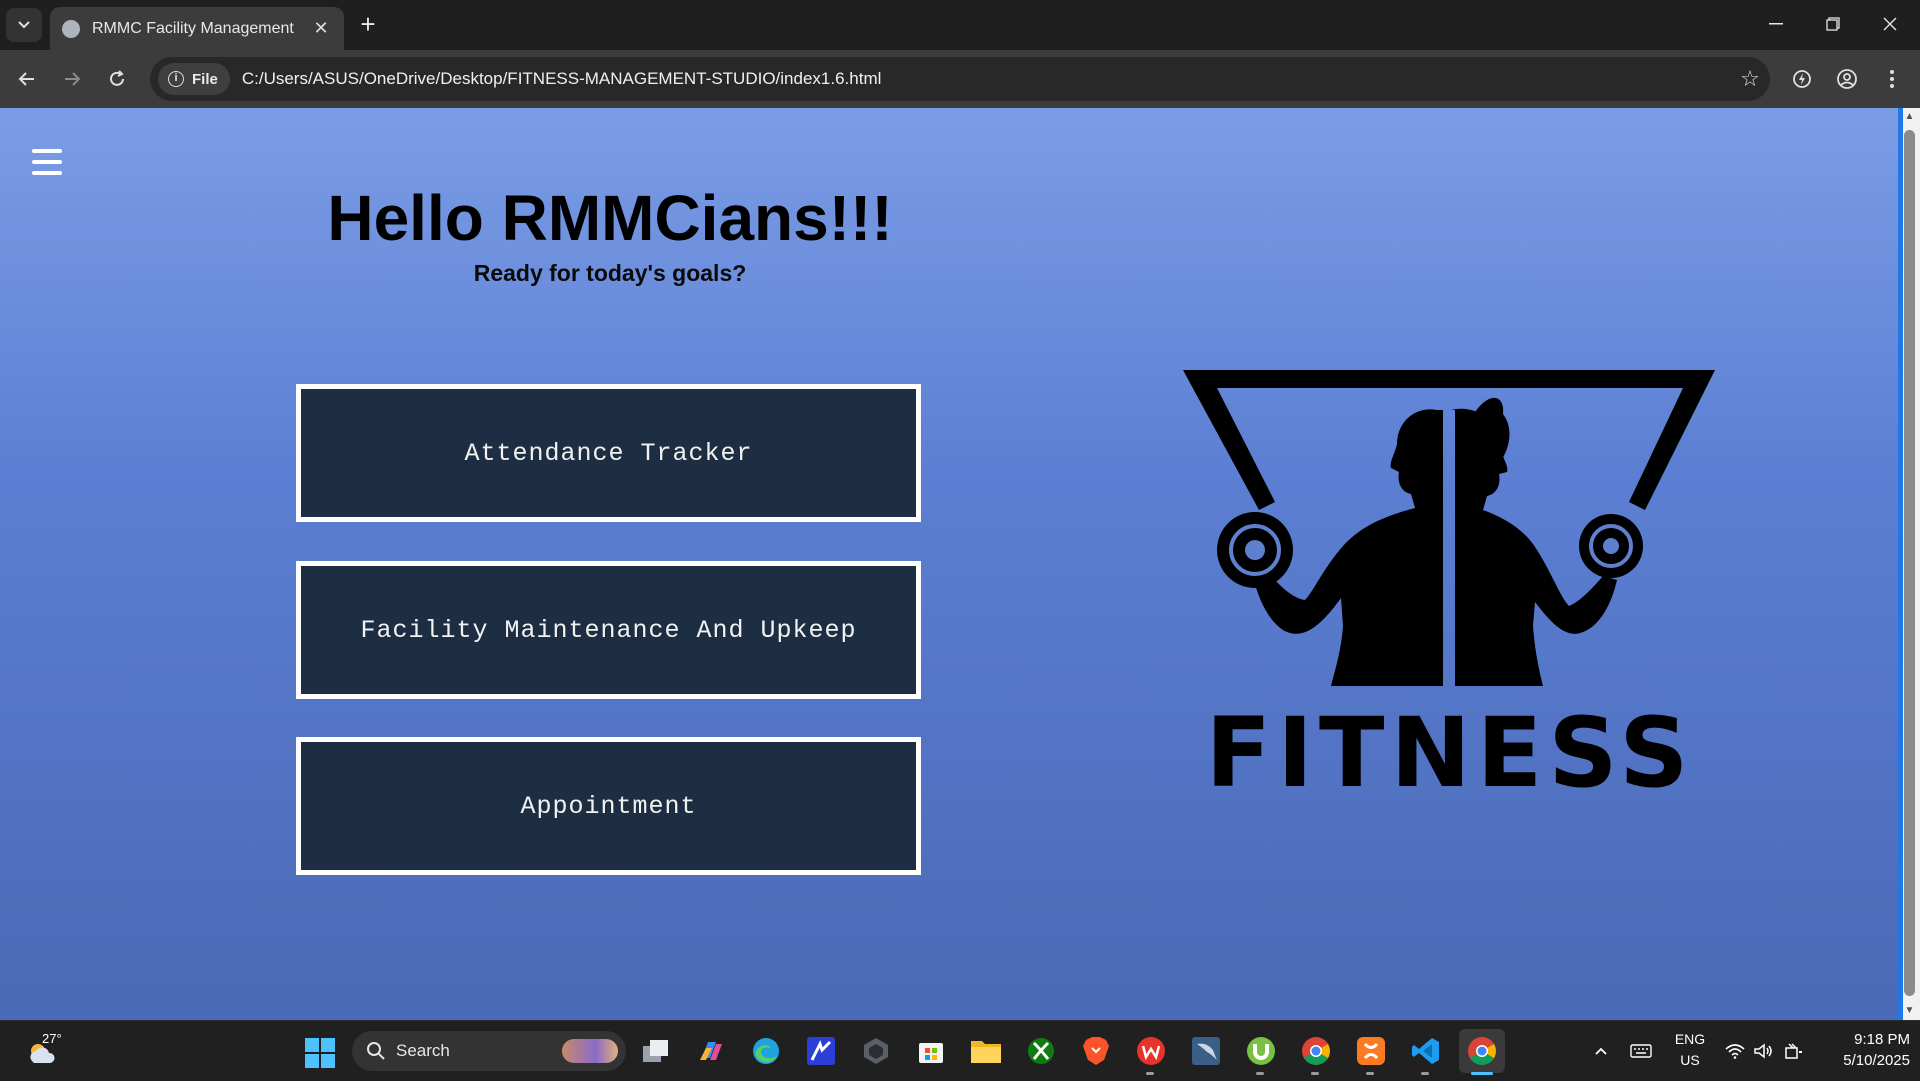  Describe the element at coordinates (368, 25) in the screenshot. I see `new-tab-button: +` at that location.